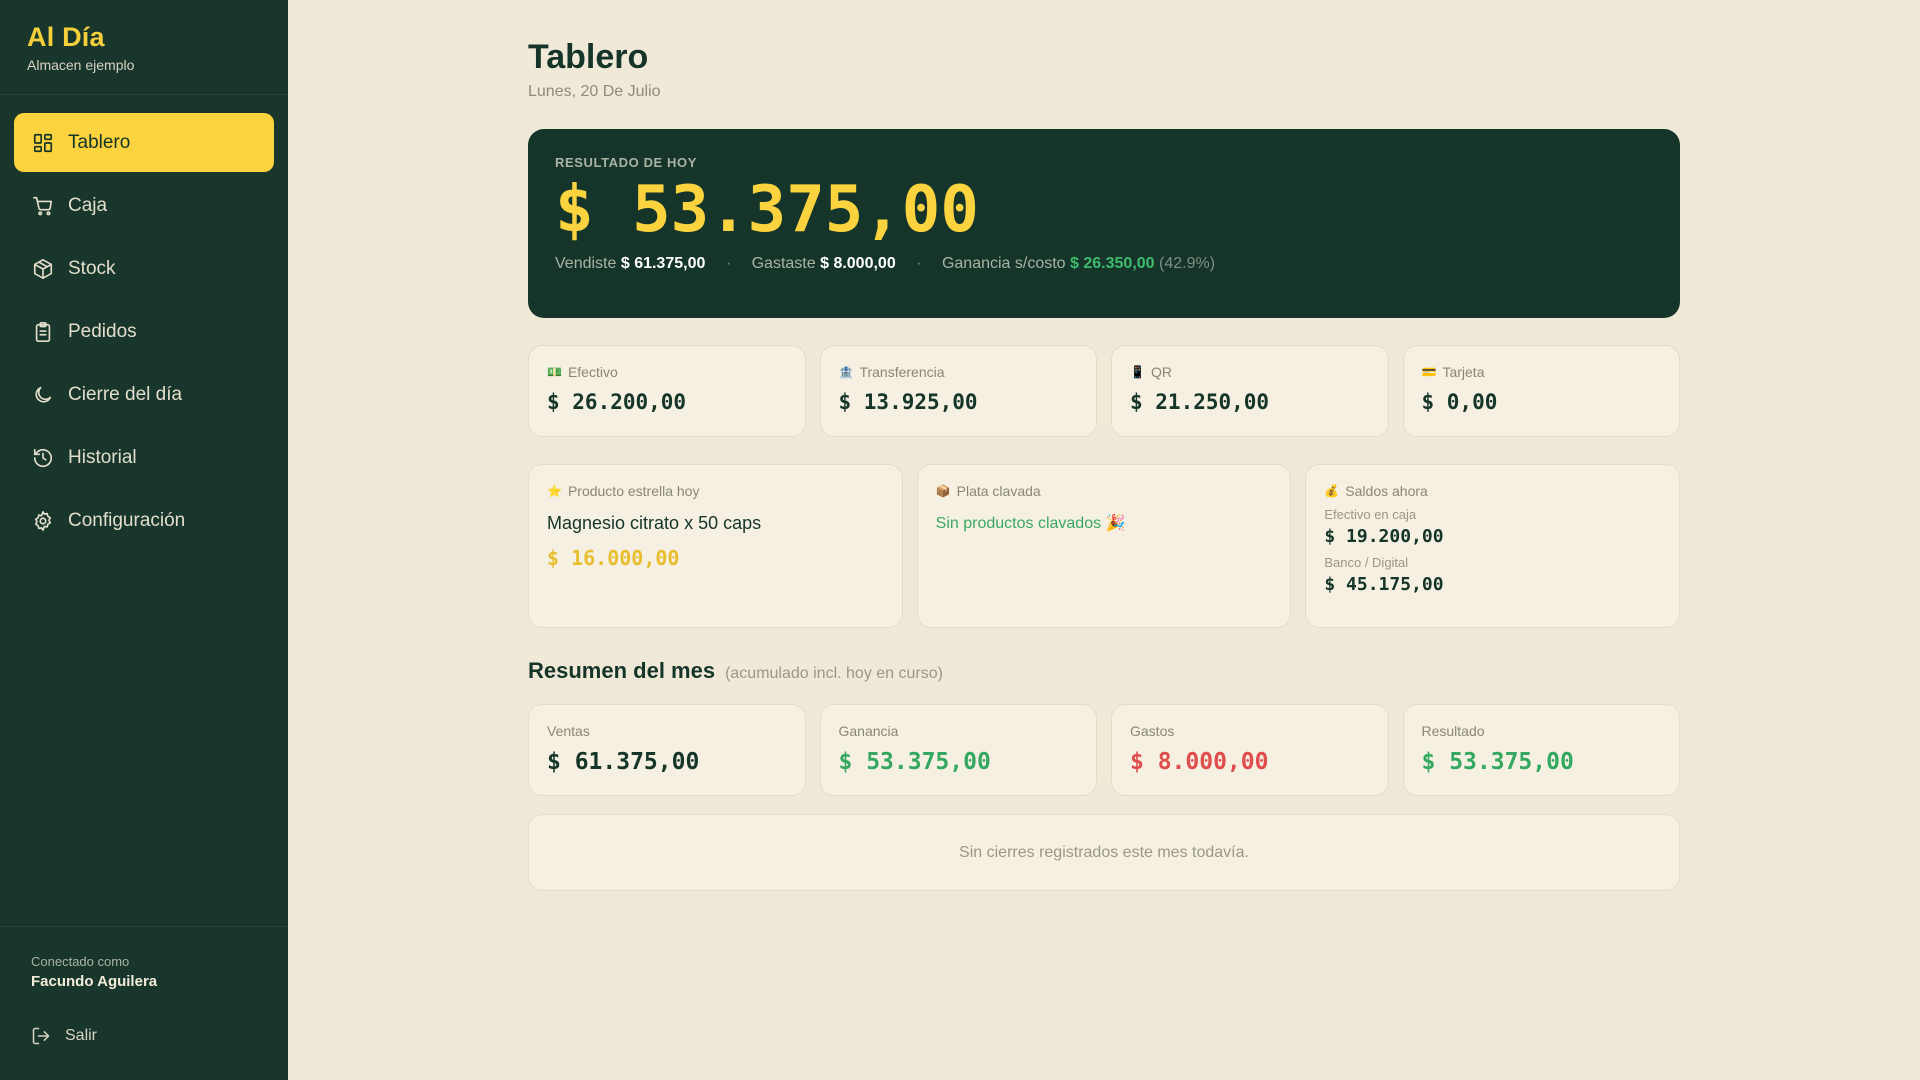 Image resolution: width=1920 pixels, height=1080 pixels. I want to click on payment-card-tarjeta: 💳 Tarjeta $ 0,00, so click(1541, 391).